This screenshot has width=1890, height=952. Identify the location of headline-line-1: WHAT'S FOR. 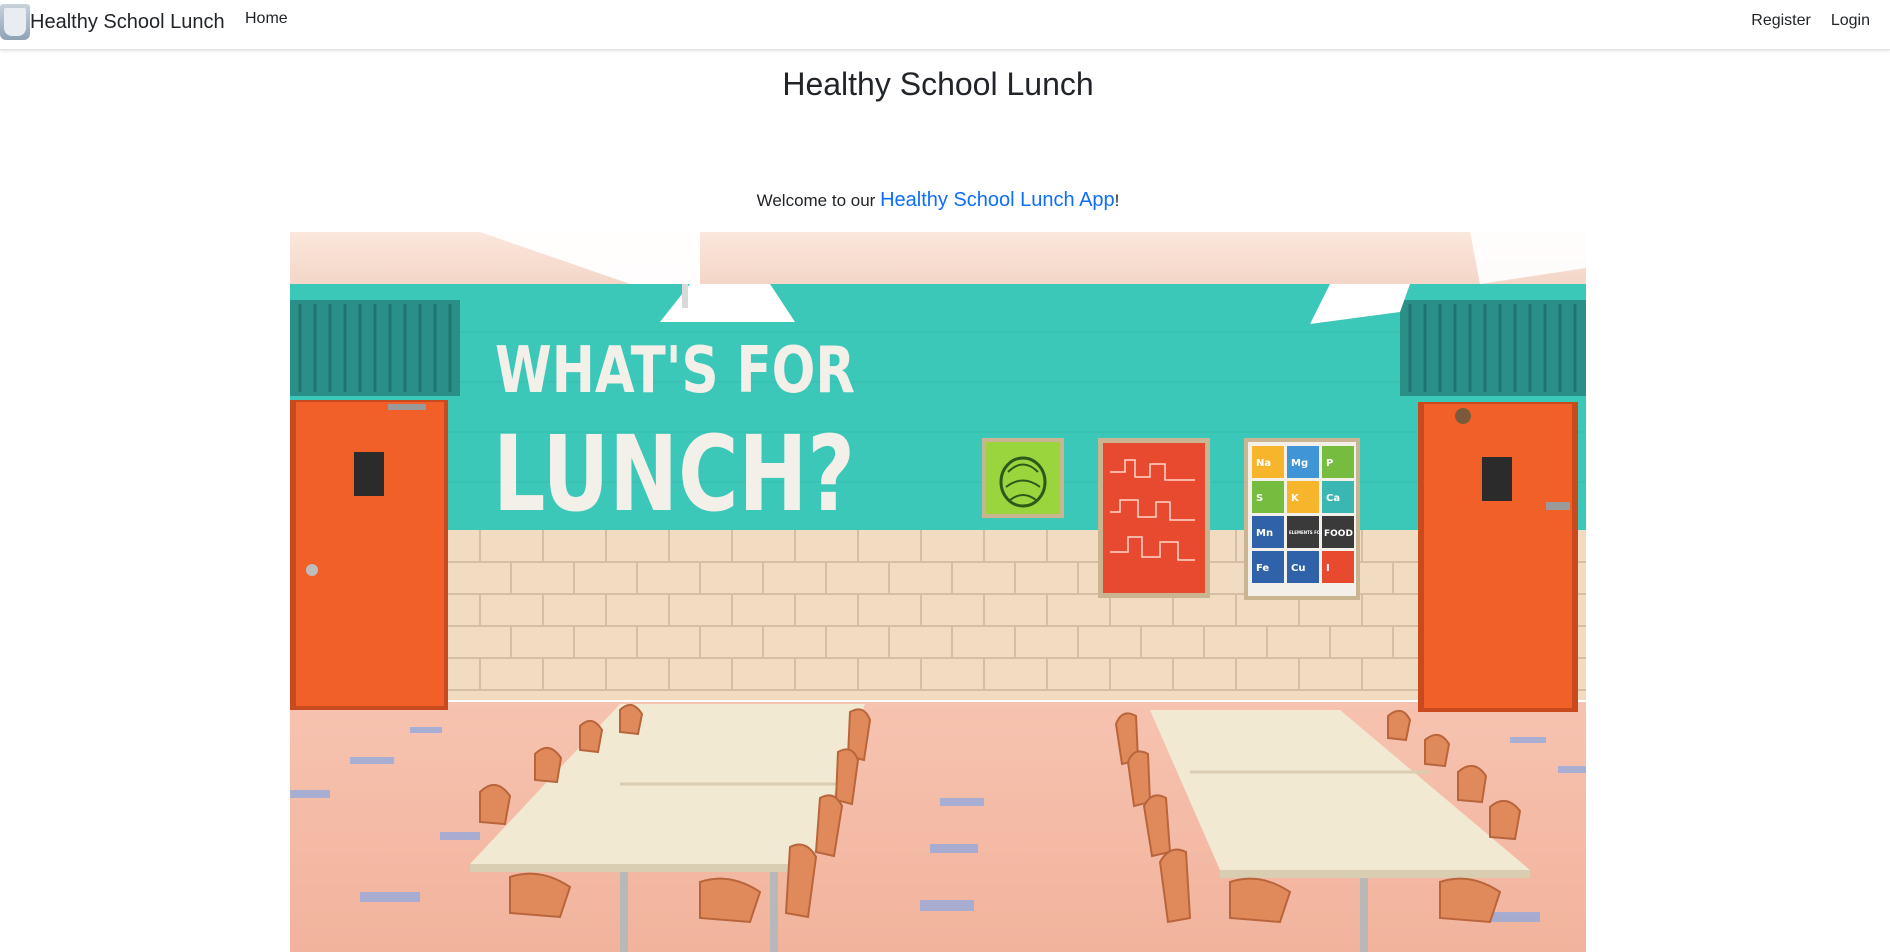
(675, 371).